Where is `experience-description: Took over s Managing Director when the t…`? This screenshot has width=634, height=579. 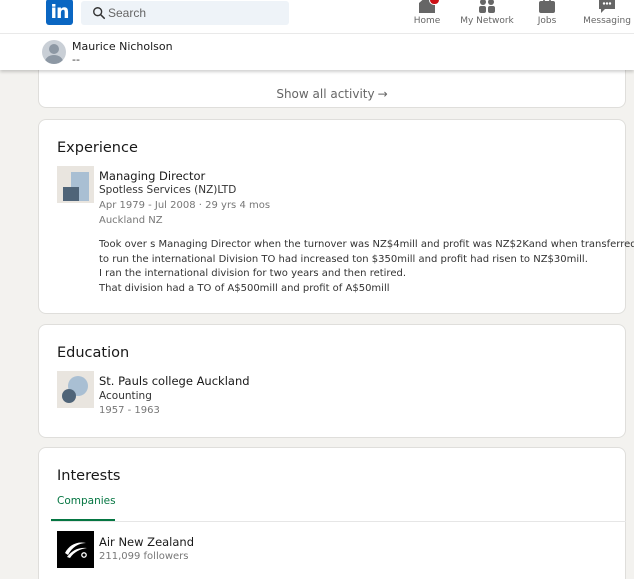 experience-description: Took over s Managing Director when the t… is located at coordinates (366, 267).